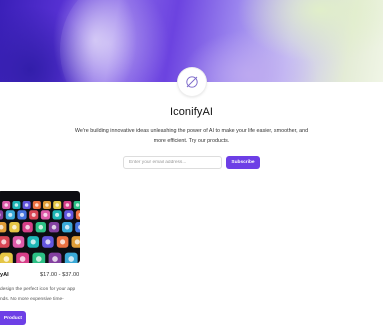 The height and width of the screenshot is (328, 383). Describe the element at coordinates (13, 318) in the screenshot. I see `view-product-button: Product` at that location.